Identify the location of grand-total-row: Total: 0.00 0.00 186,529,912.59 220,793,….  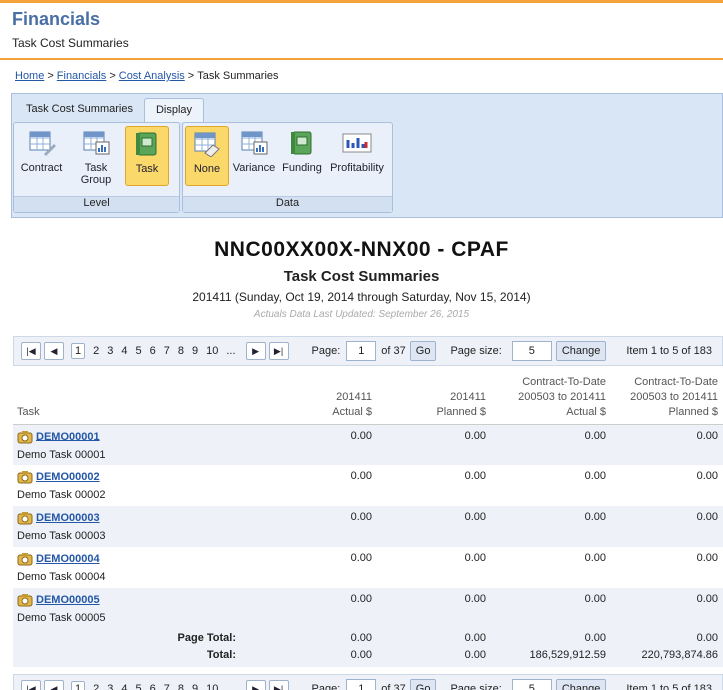
(368, 656).